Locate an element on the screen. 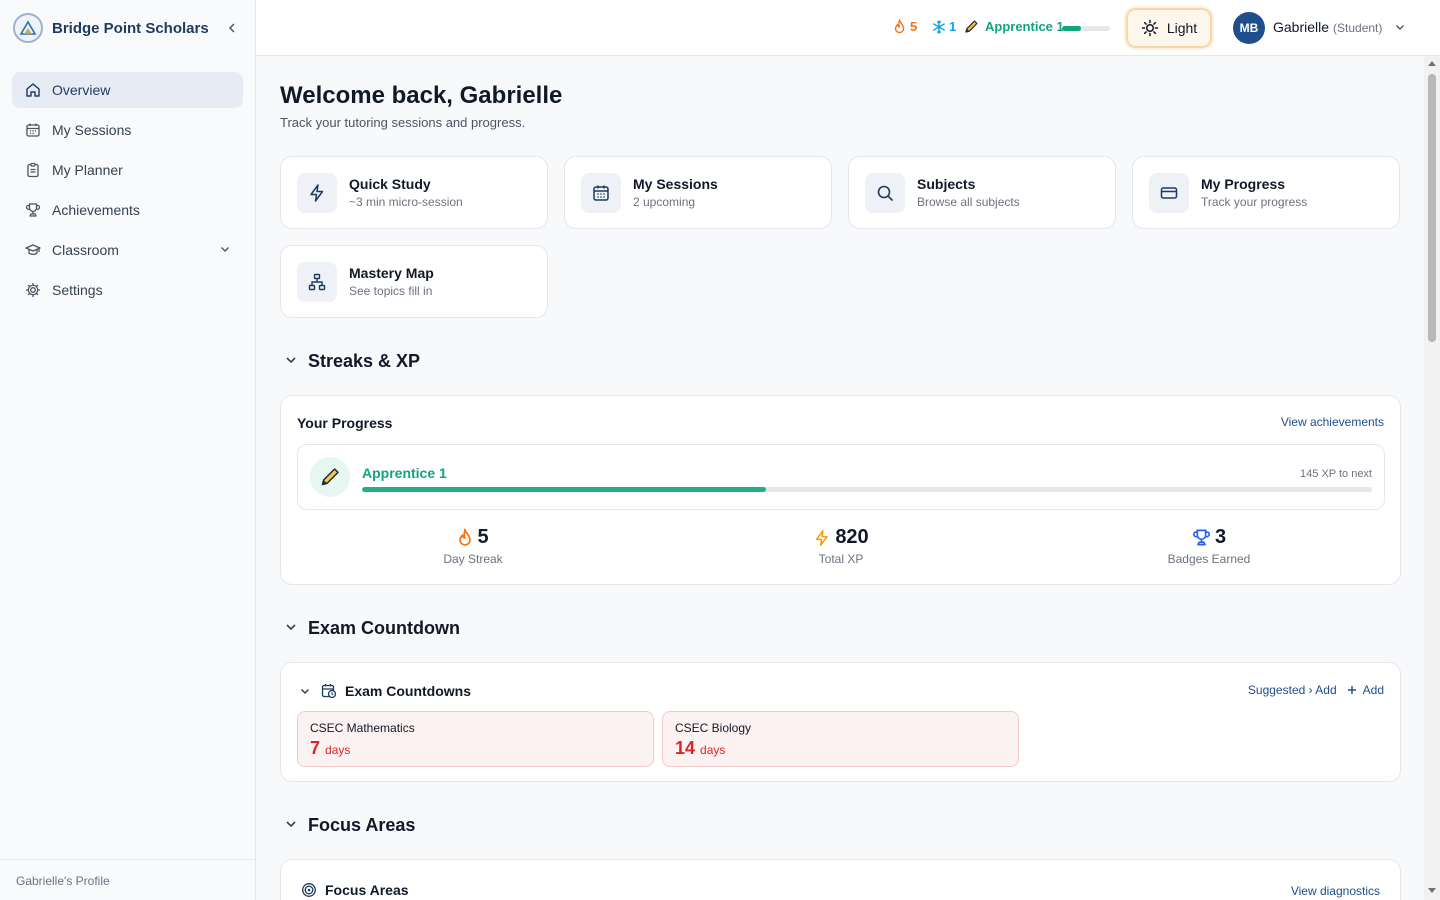 The height and width of the screenshot is (900, 1440). brand: Bridge Point Scholars is located at coordinates (127, 28).